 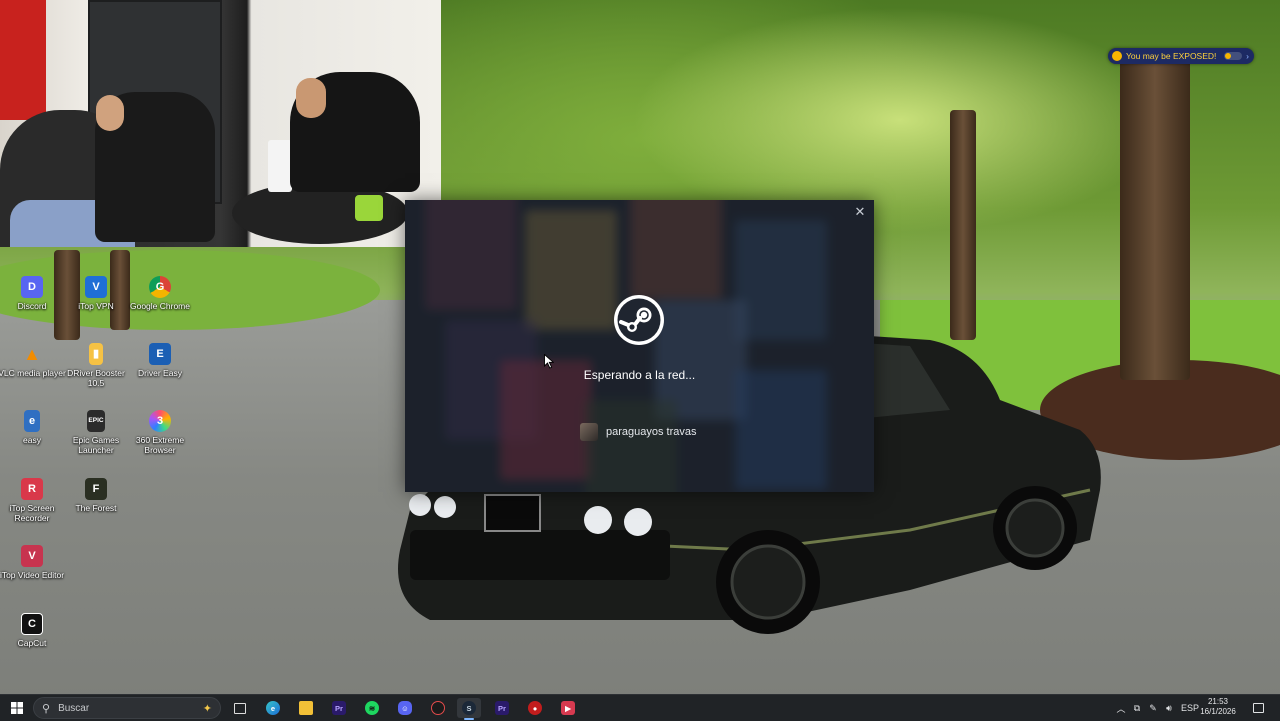 What do you see at coordinates (96, 445) in the screenshot?
I see `desktop-icon-label: Epic Games Launcher` at bounding box center [96, 445].